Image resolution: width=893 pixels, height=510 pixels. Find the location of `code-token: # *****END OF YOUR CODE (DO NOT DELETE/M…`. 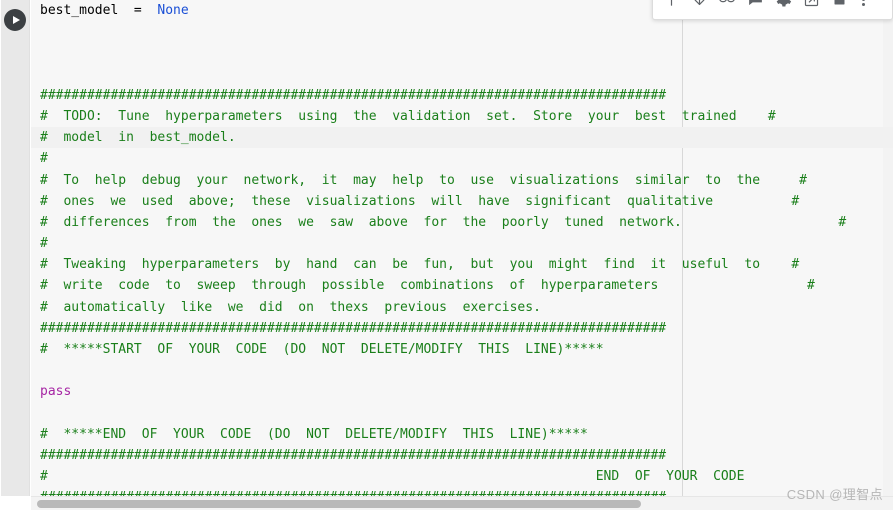

code-token: # *****END OF YOUR CODE (DO NOT DELETE/M… is located at coordinates (314, 434).